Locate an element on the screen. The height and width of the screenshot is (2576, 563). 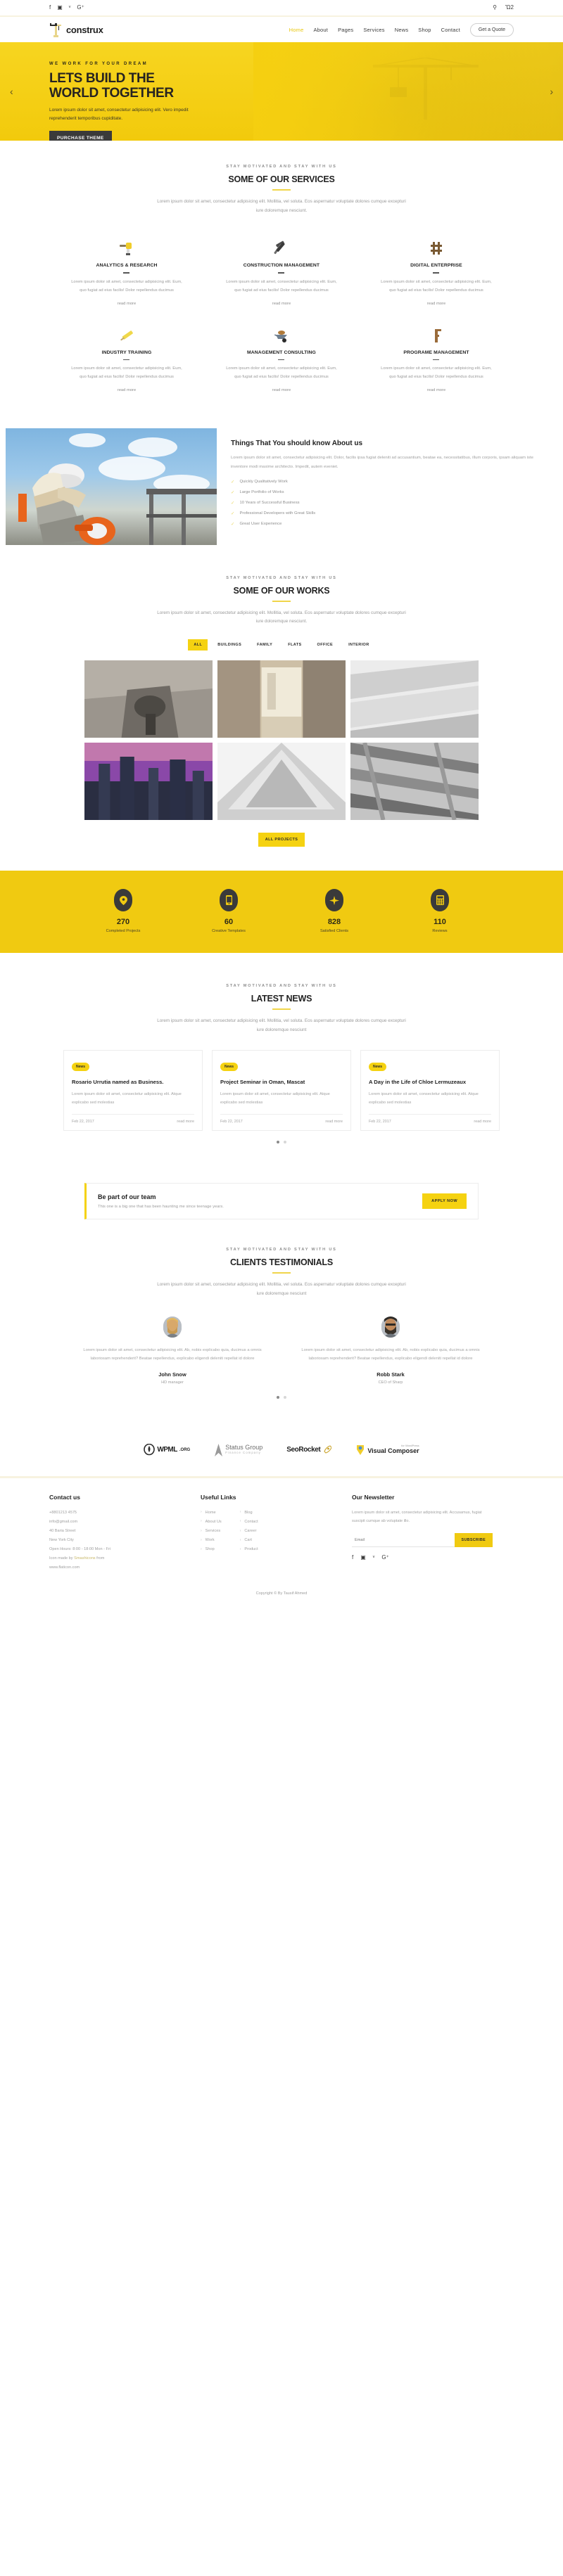
get-a-quote-button: Get a Quote is located at coordinates (491, 30).